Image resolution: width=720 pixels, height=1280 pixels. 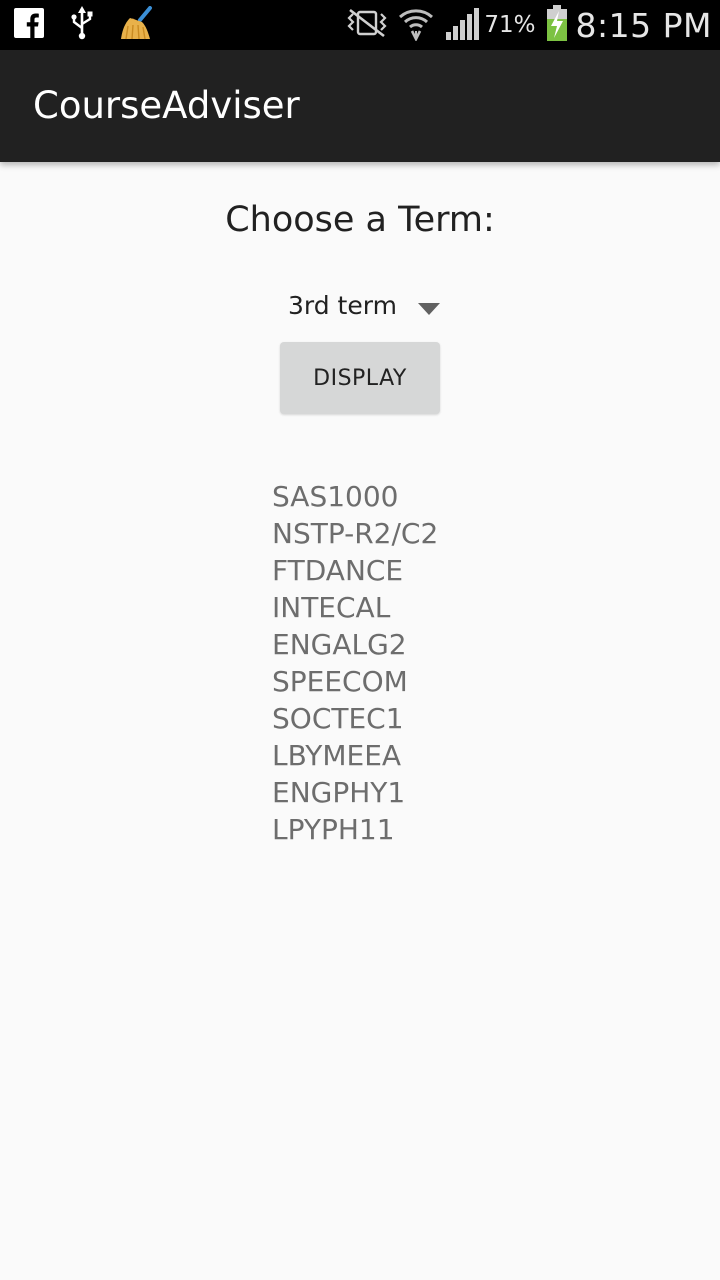 What do you see at coordinates (338, 570) in the screenshot?
I see `list-item: FTDANCE` at bounding box center [338, 570].